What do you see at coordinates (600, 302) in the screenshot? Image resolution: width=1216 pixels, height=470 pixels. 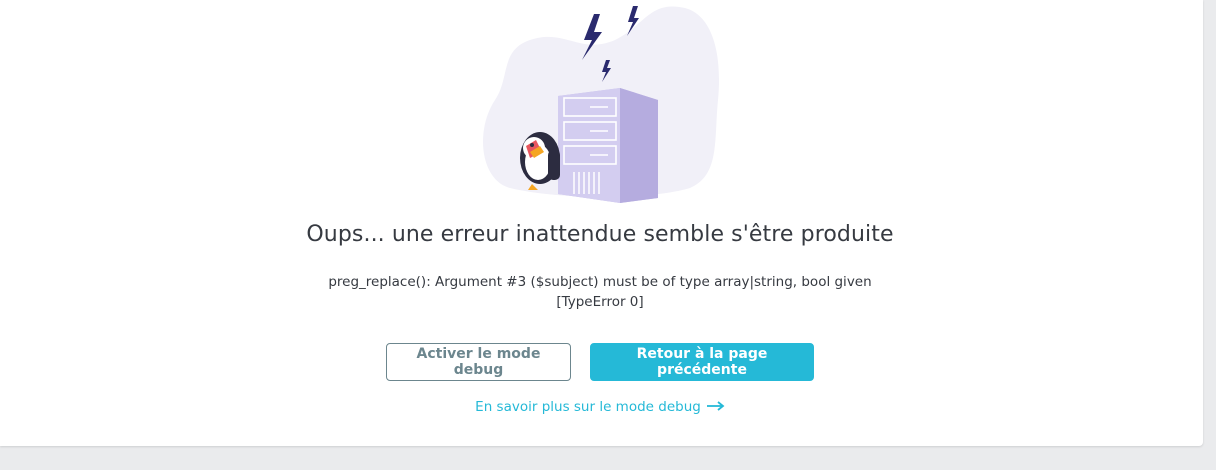 I see `error-code: [TypeError 0]` at bounding box center [600, 302].